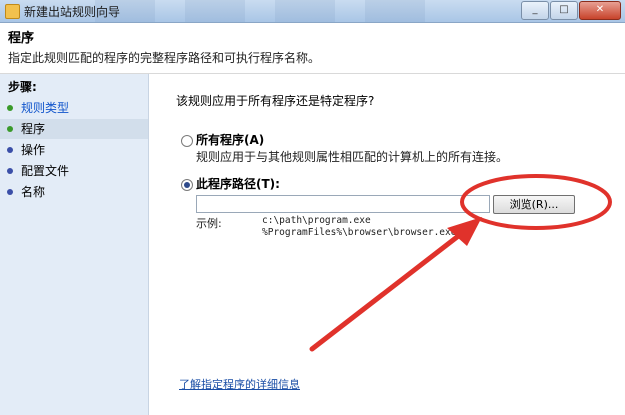  Describe the element at coordinates (187, 185) in the screenshot. I see `program-path-radio` at that location.